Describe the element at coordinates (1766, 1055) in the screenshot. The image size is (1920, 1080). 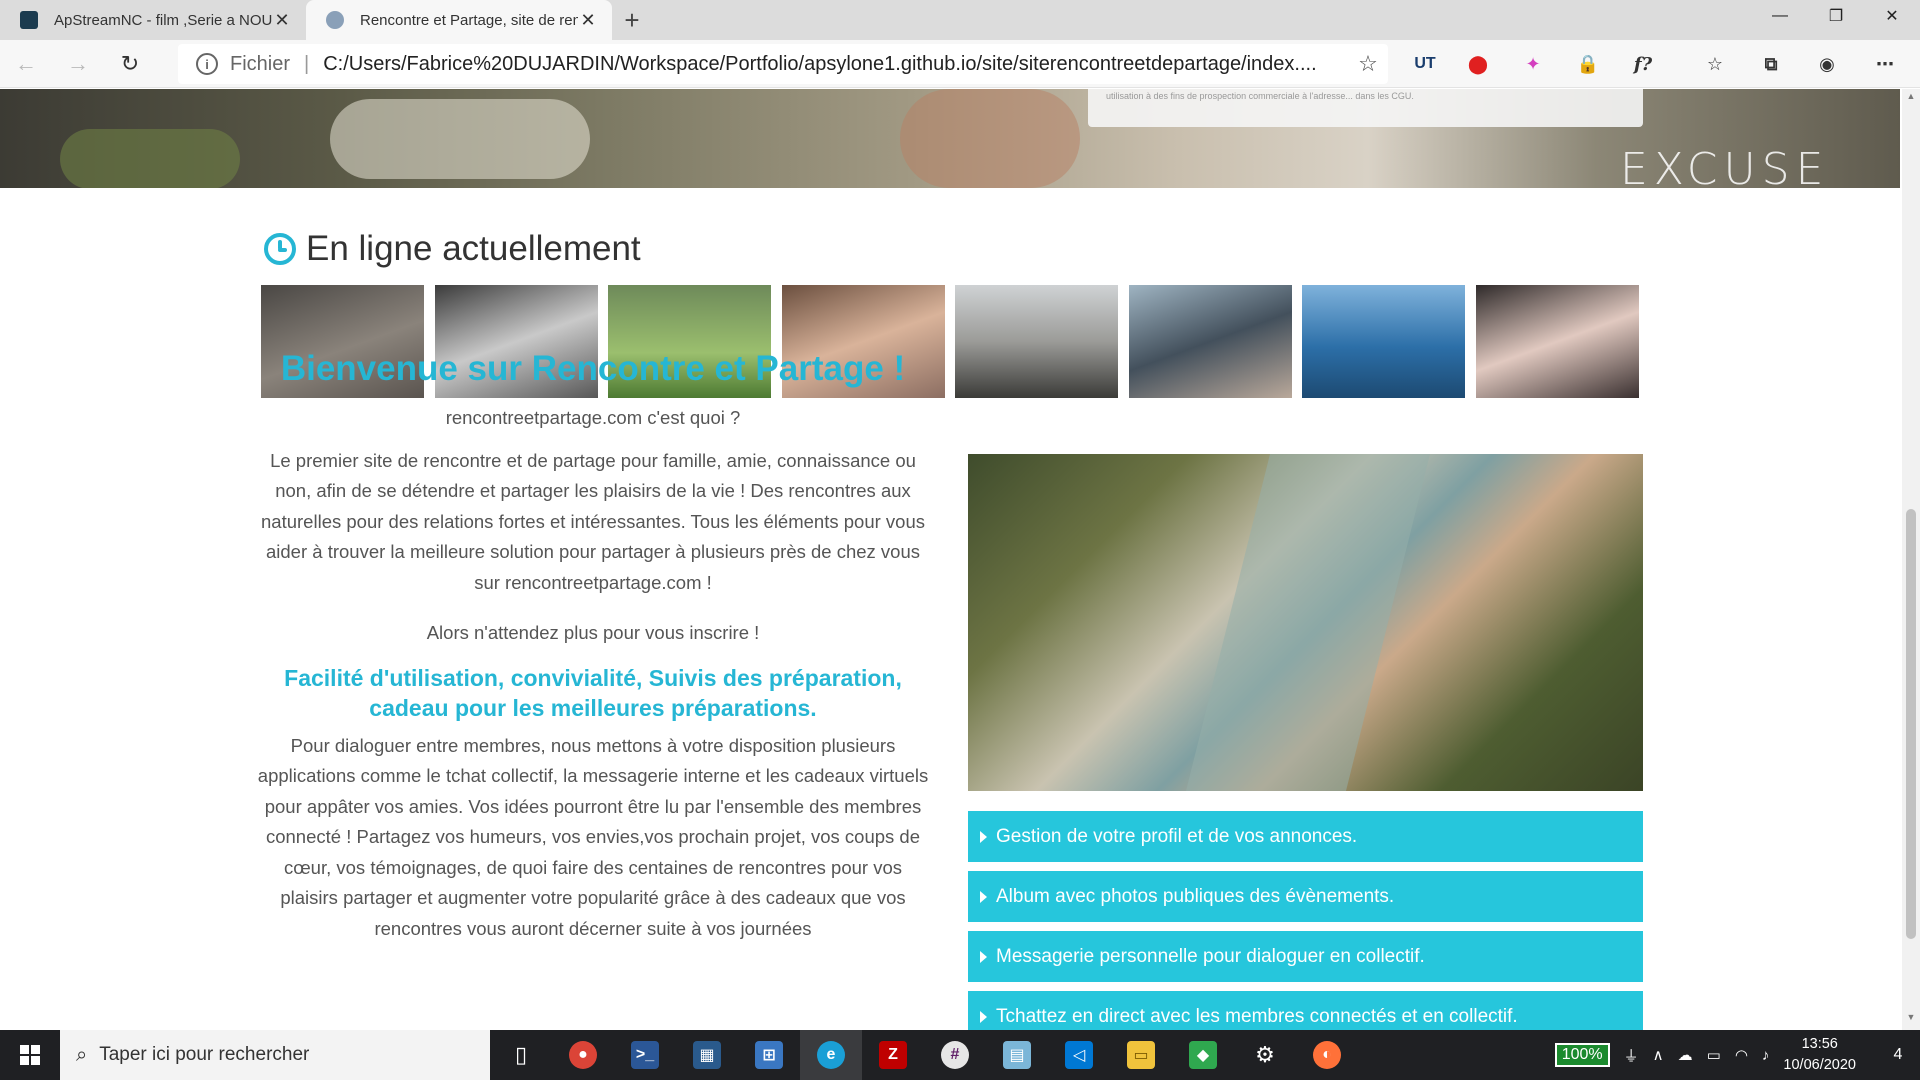
I see `volume-icon: ♪` at that location.